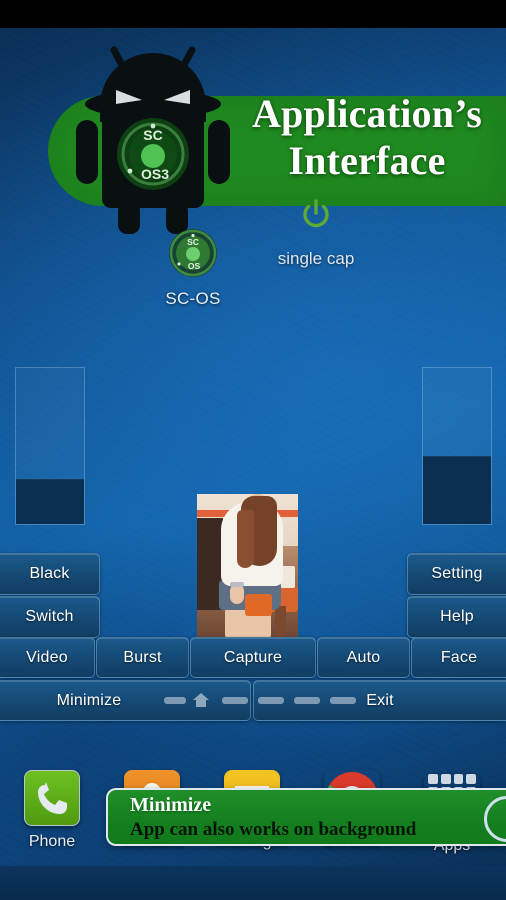  I want to click on switch-button-label: Switch, so click(49, 616).